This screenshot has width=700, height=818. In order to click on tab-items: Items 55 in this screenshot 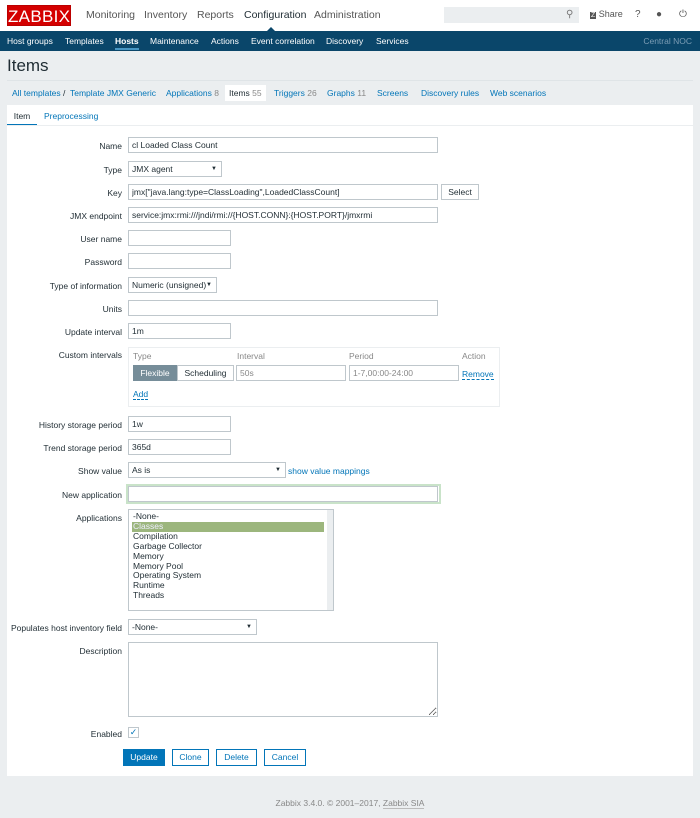, I will do `click(245, 93)`.